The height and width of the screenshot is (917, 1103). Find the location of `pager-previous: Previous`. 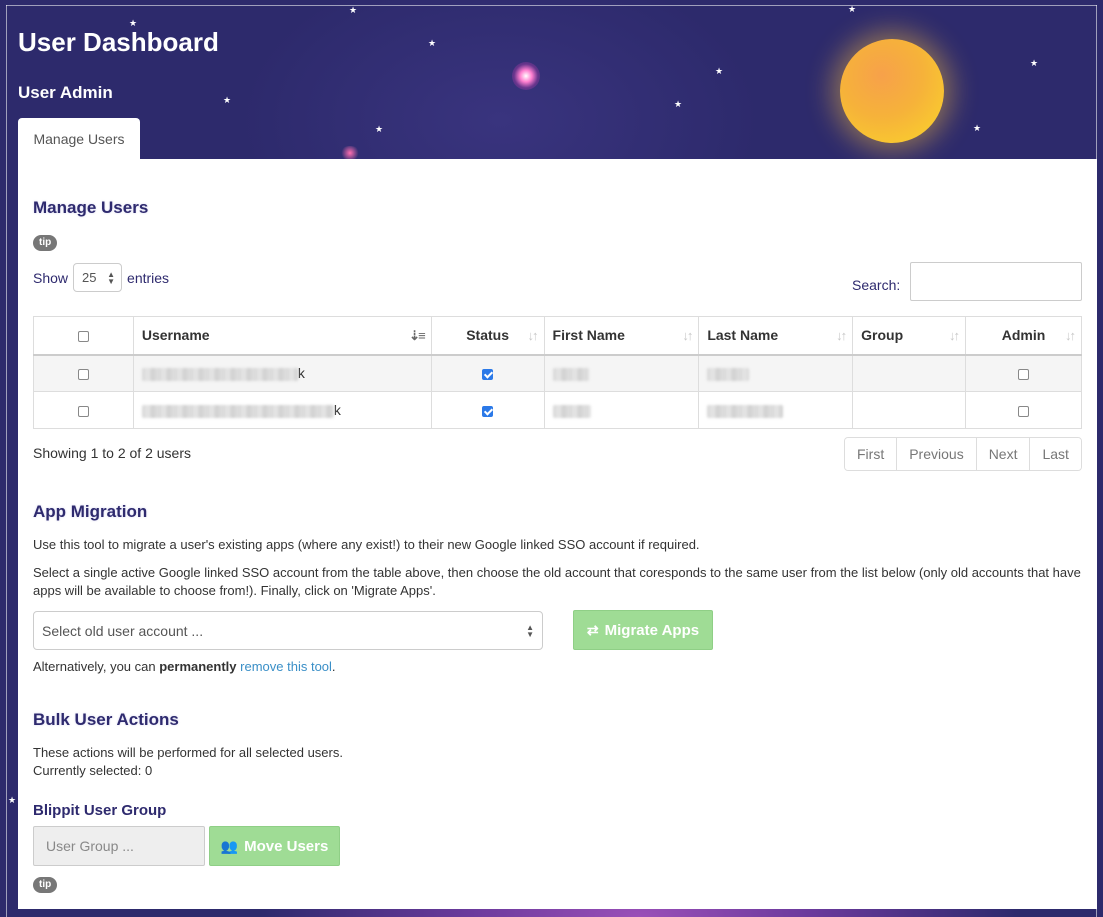

pager-previous: Previous is located at coordinates (937, 454).